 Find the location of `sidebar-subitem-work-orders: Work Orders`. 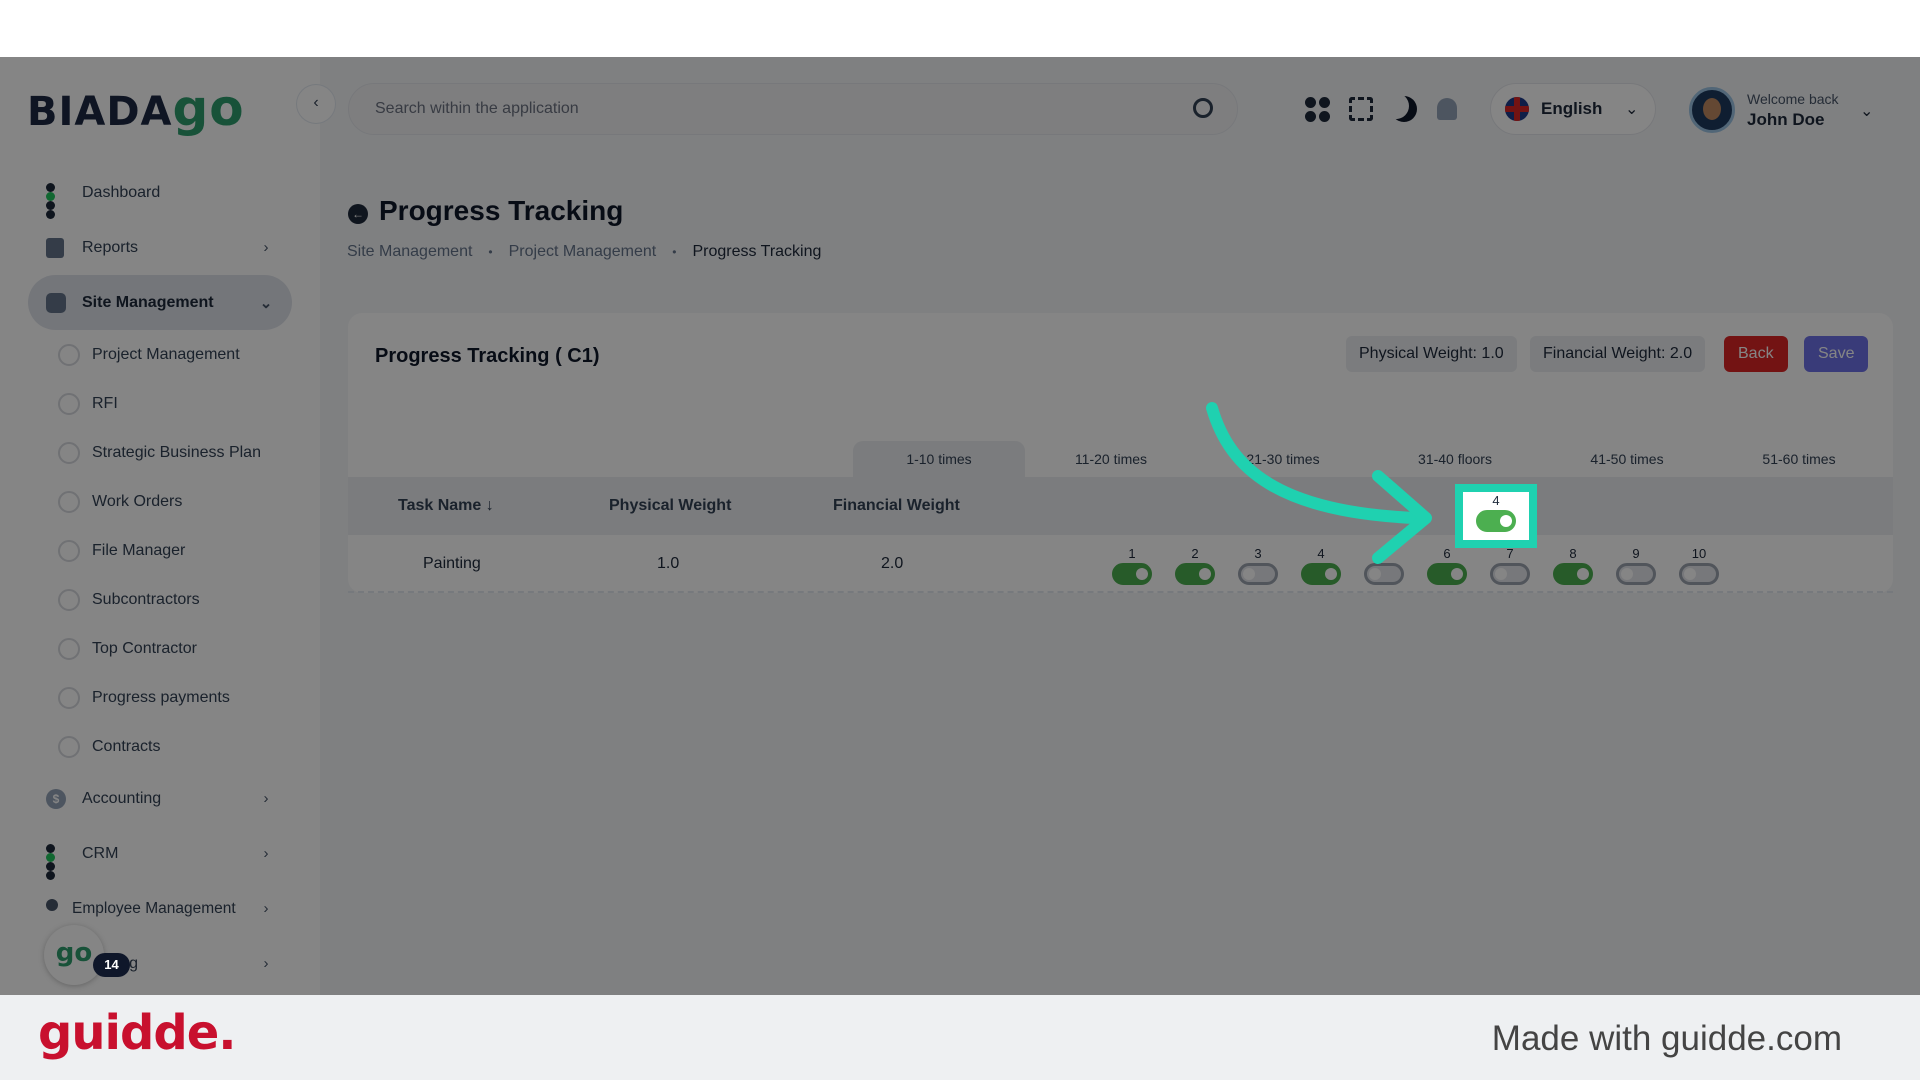

sidebar-subitem-work-orders: Work Orders is located at coordinates (160, 501).